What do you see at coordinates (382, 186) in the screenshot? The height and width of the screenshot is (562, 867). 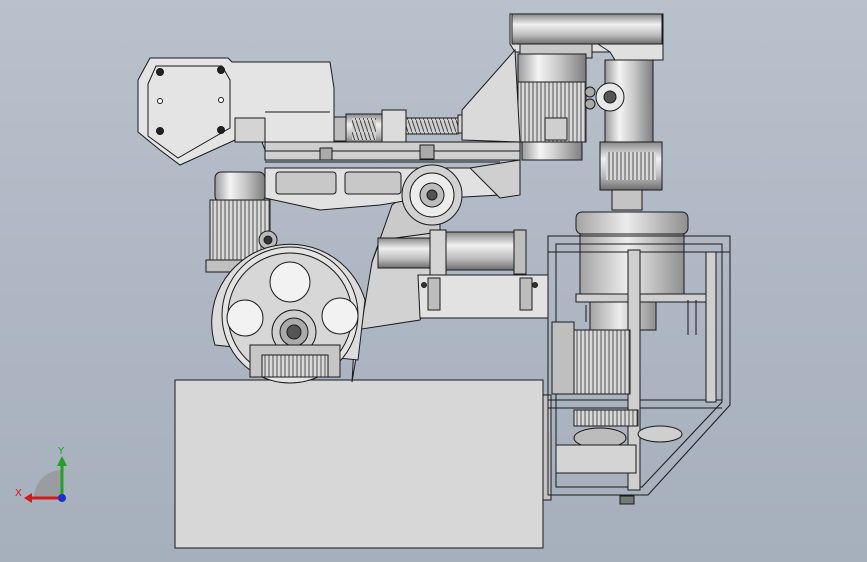 I see `slotted-arm` at bounding box center [382, 186].